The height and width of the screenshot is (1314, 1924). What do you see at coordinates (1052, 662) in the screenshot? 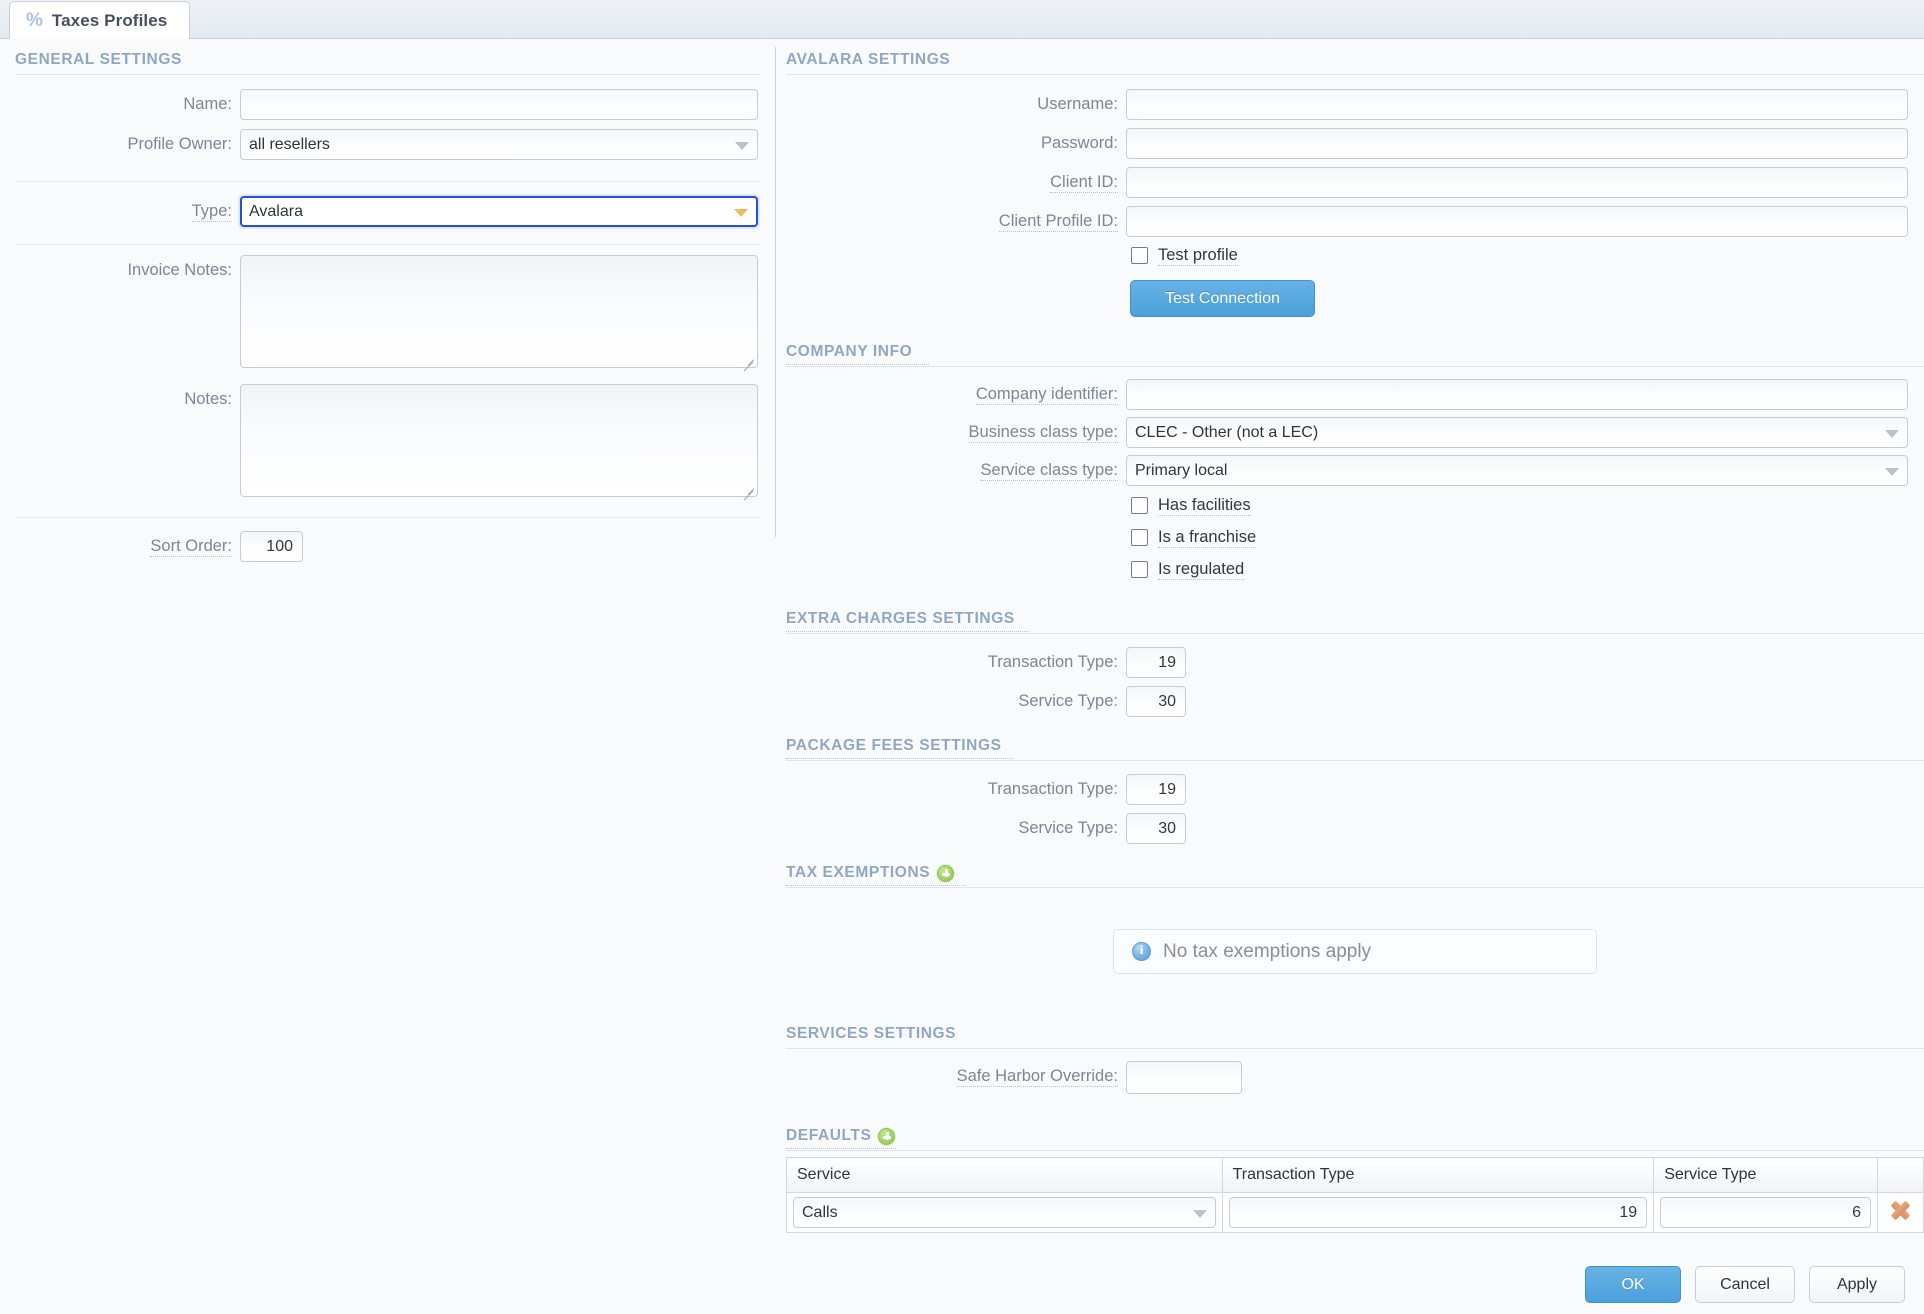
I see `extra-charges-transaction-type-label: Transaction Type:` at bounding box center [1052, 662].